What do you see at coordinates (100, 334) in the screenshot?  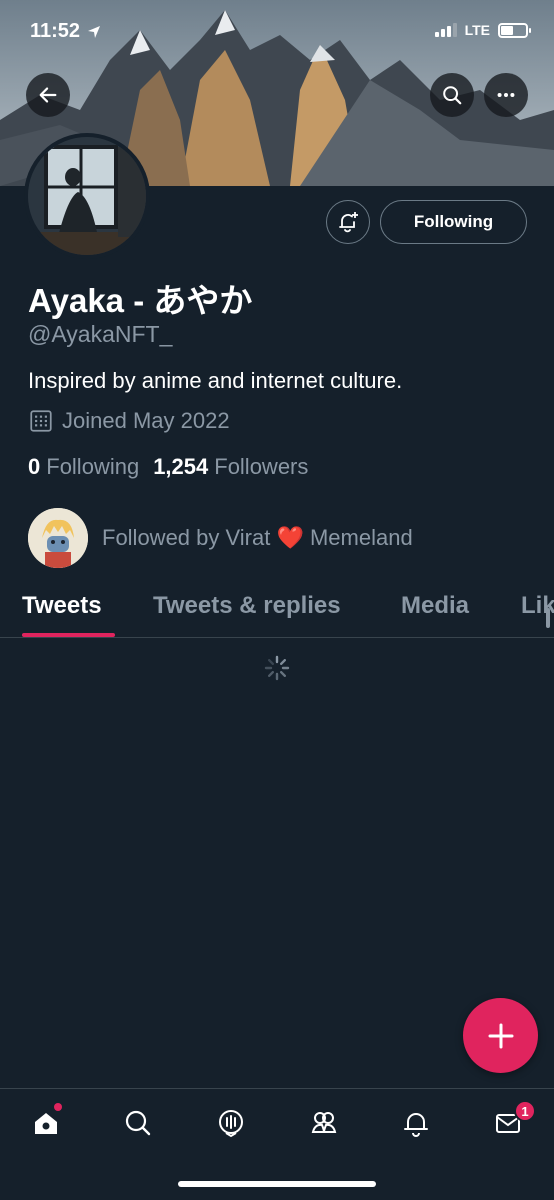 I see `profile-handle: @AyakaNFT_` at bounding box center [100, 334].